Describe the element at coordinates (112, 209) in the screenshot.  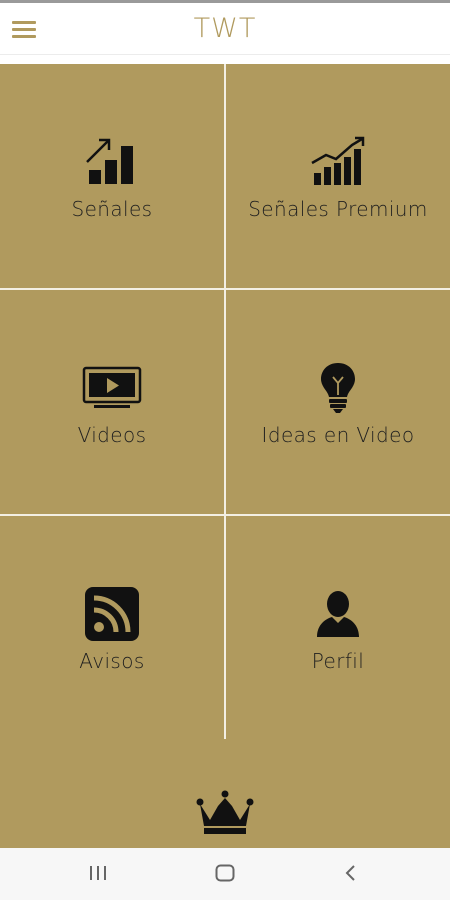
I see `tile-label: Señales` at that location.